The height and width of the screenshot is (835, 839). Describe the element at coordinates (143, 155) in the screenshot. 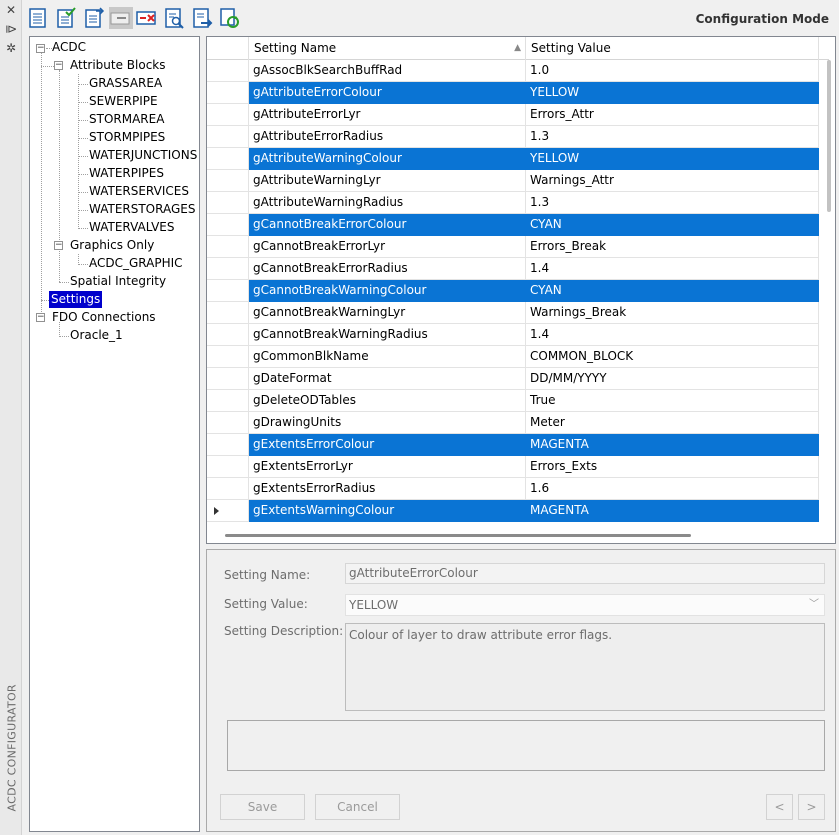

I see `tree-node-waterjunctions: WATERJUNCTIONS` at that location.